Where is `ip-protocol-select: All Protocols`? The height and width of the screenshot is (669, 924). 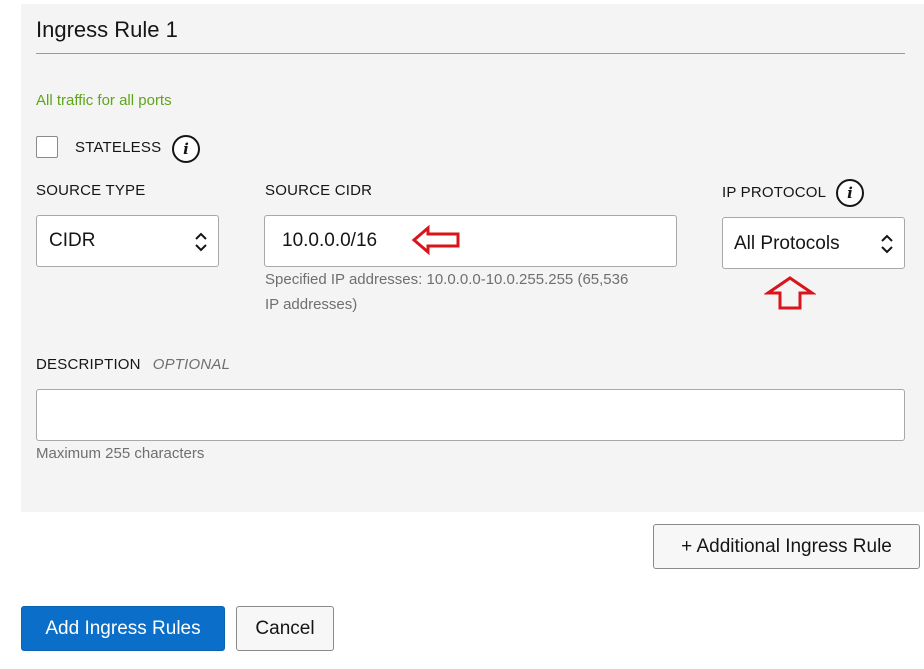 ip-protocol-select: All Protocols is located at coordinates (813, 243).